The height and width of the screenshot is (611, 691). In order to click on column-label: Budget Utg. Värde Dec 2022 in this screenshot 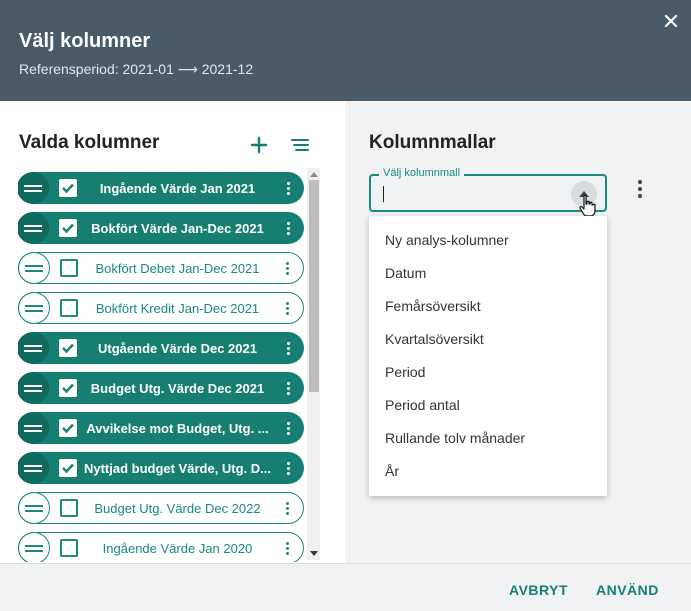, I will do `click(177, 508)`.